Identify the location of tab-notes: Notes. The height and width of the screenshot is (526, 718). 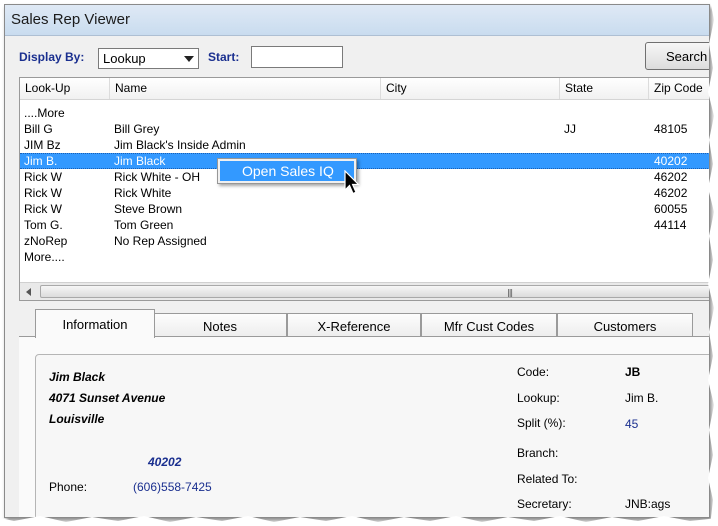
(220, 325).